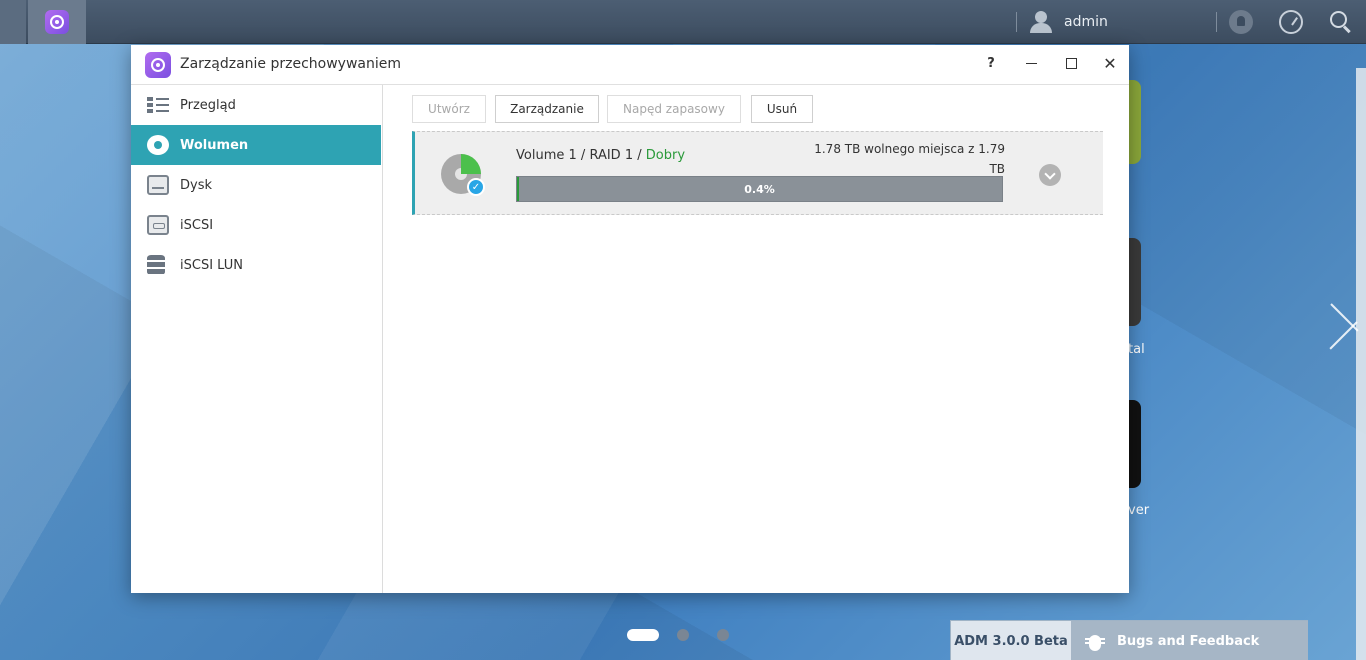 The image size is (1366, 660). I want to click on sidebar-item-iscsi: iSCSI, so click(256, 225).